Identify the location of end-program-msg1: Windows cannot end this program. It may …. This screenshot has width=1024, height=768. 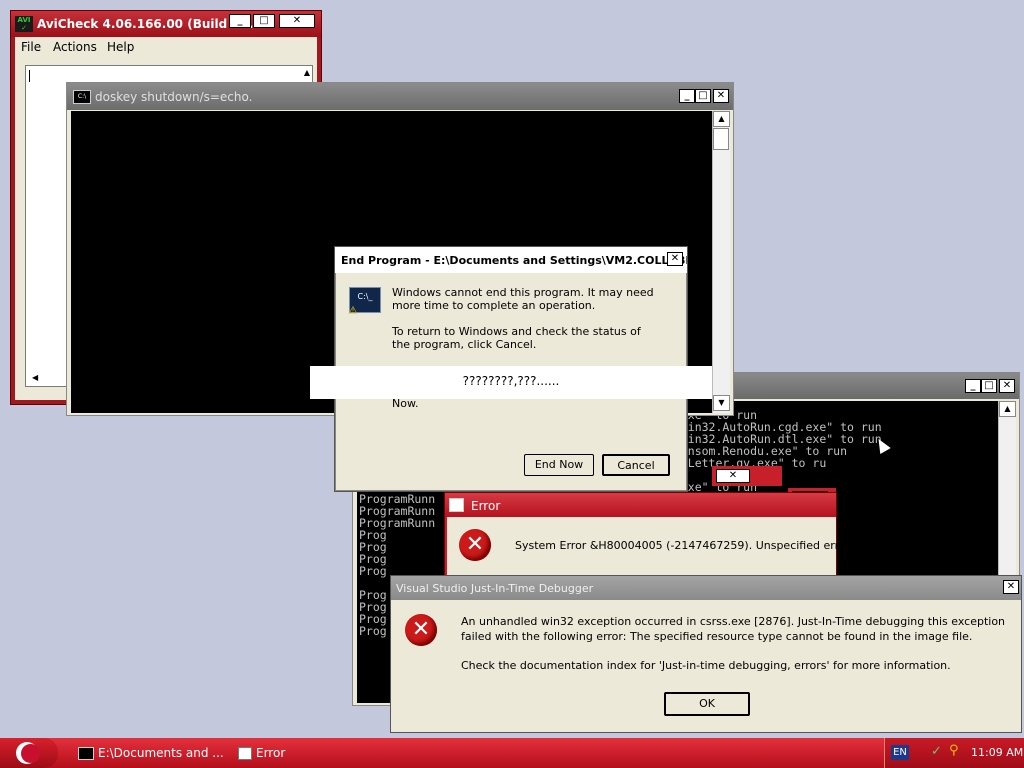
(523, 299).